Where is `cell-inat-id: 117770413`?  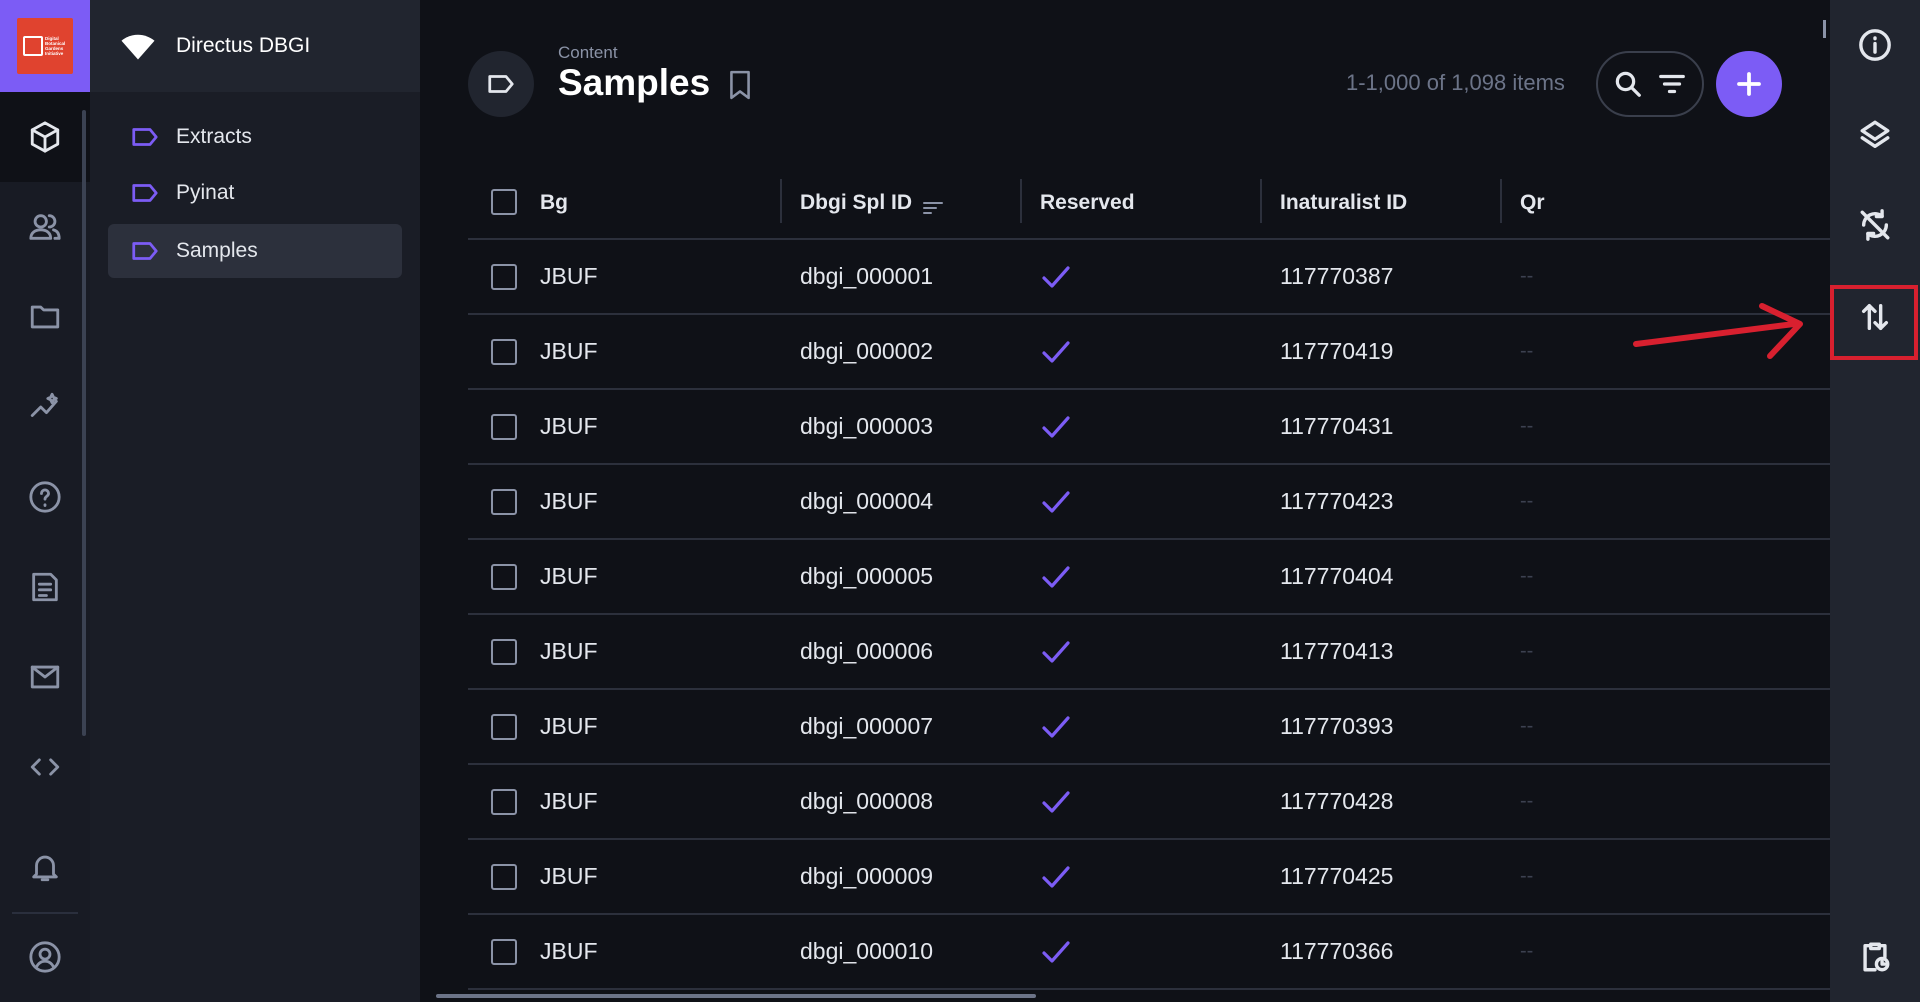 cell-inat-id: 117770413 is located at coordinates (1337, 651).